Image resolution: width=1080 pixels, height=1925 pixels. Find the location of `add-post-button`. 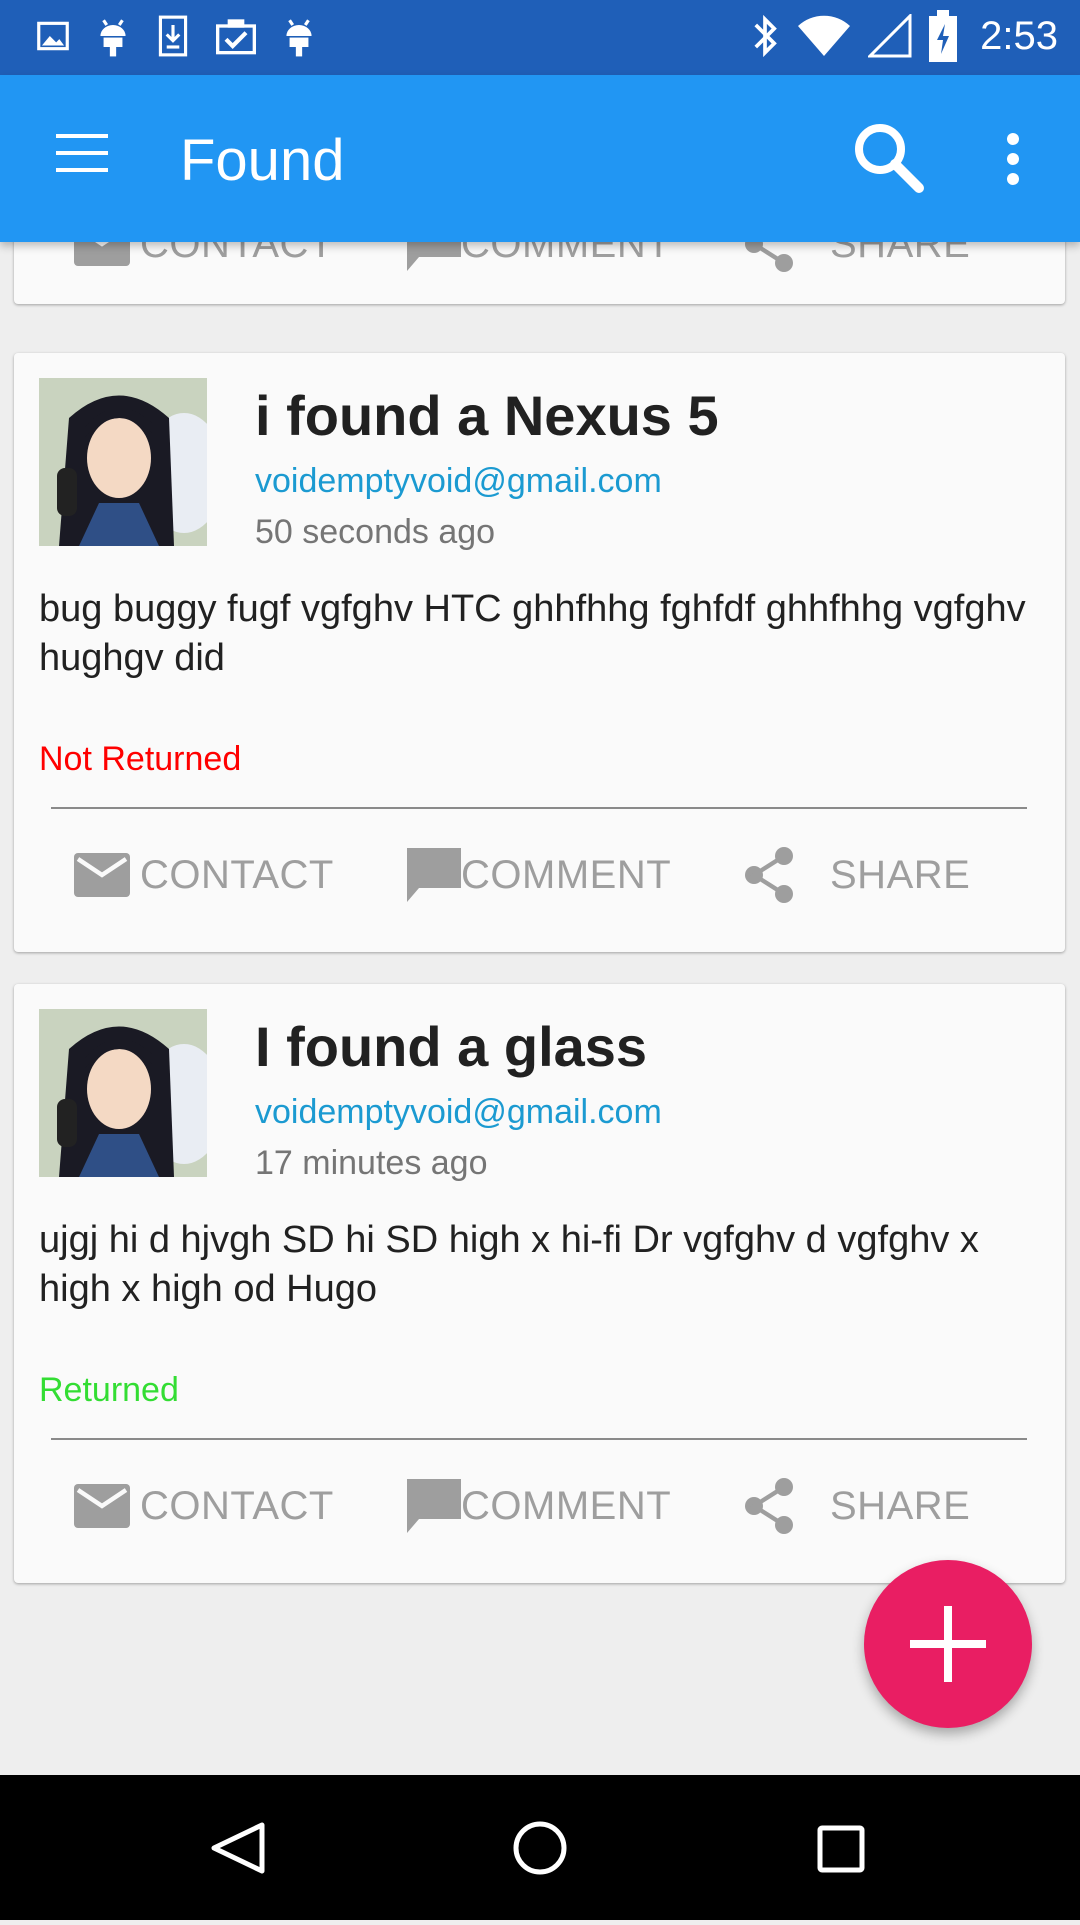

add-post-button is located at coordinates (948, 1644).